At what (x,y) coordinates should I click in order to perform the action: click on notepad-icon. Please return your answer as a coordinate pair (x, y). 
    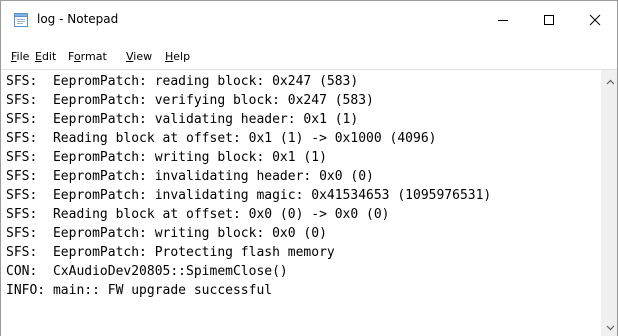
    Looking at the image, I should click on (21, 19).